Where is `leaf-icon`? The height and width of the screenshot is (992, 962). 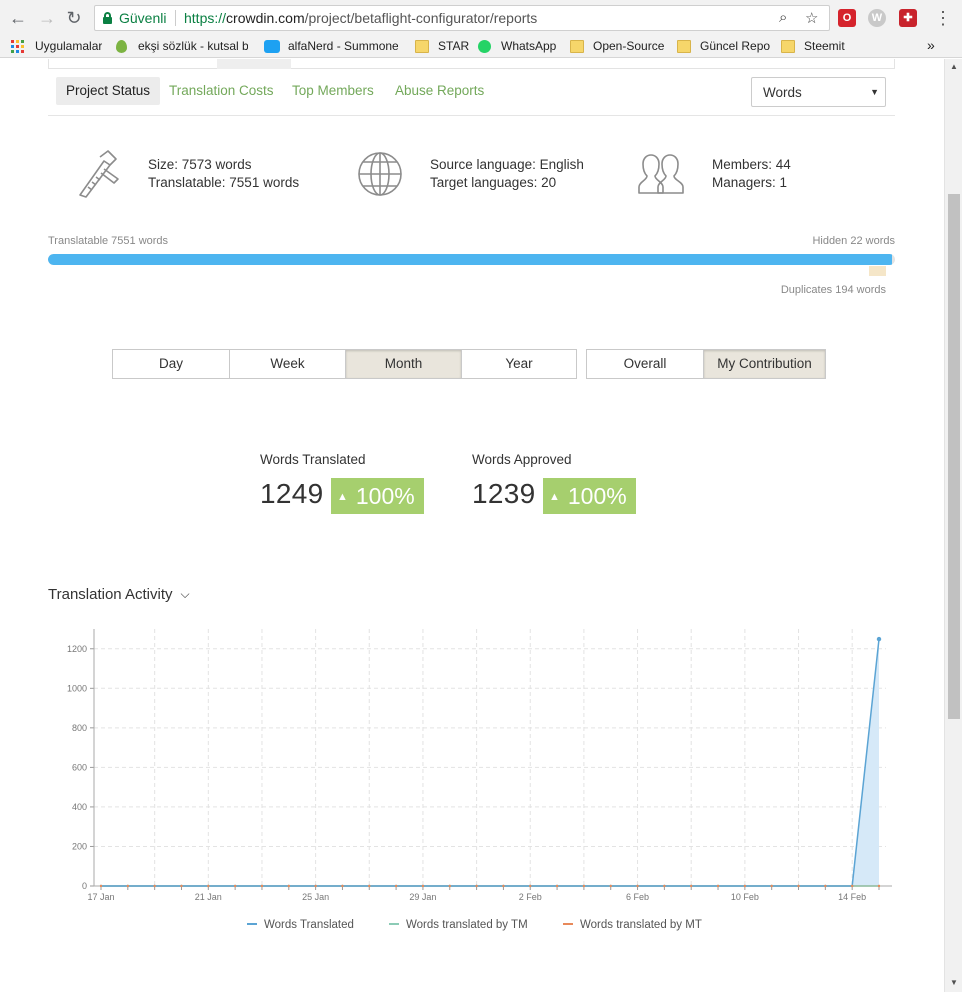 leaf-icon is located at coordinates (121, 46).